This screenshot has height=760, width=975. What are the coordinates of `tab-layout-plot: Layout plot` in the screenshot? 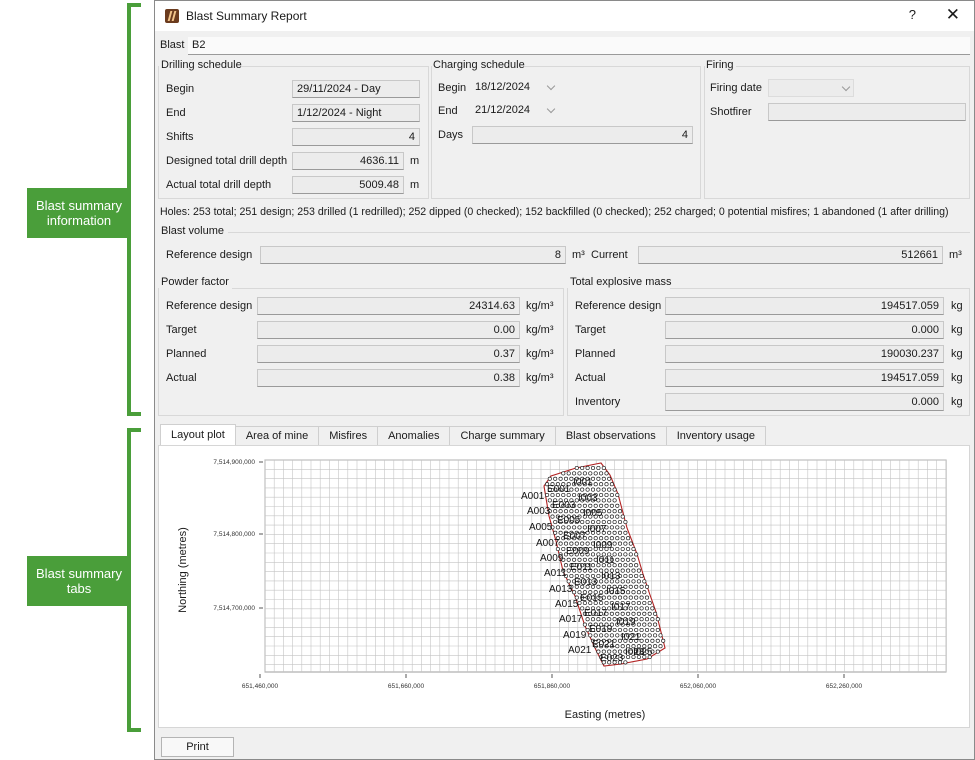 It's located at (198, 434).